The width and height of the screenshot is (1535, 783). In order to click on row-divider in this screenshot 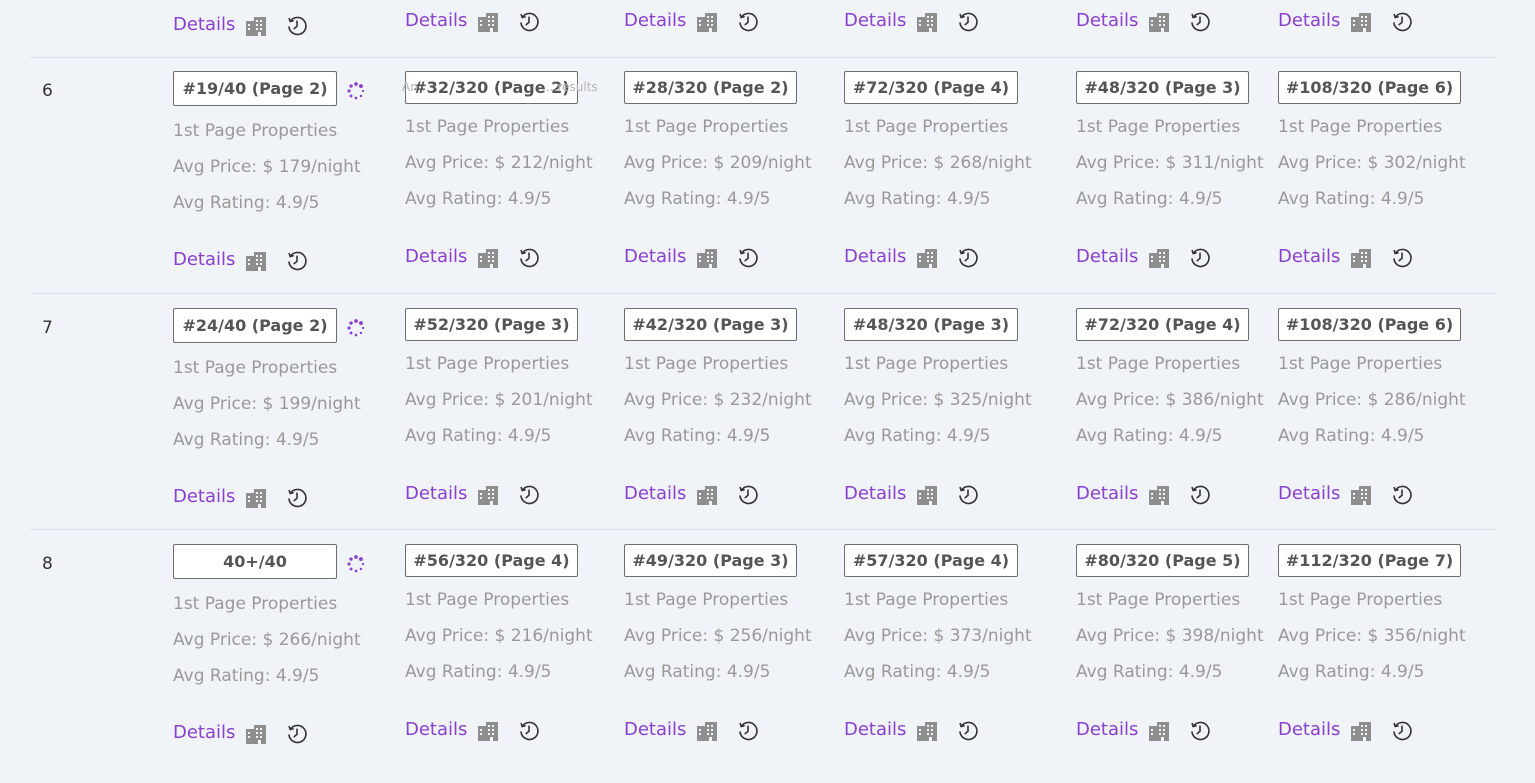, I will do `click(763, 57)`.